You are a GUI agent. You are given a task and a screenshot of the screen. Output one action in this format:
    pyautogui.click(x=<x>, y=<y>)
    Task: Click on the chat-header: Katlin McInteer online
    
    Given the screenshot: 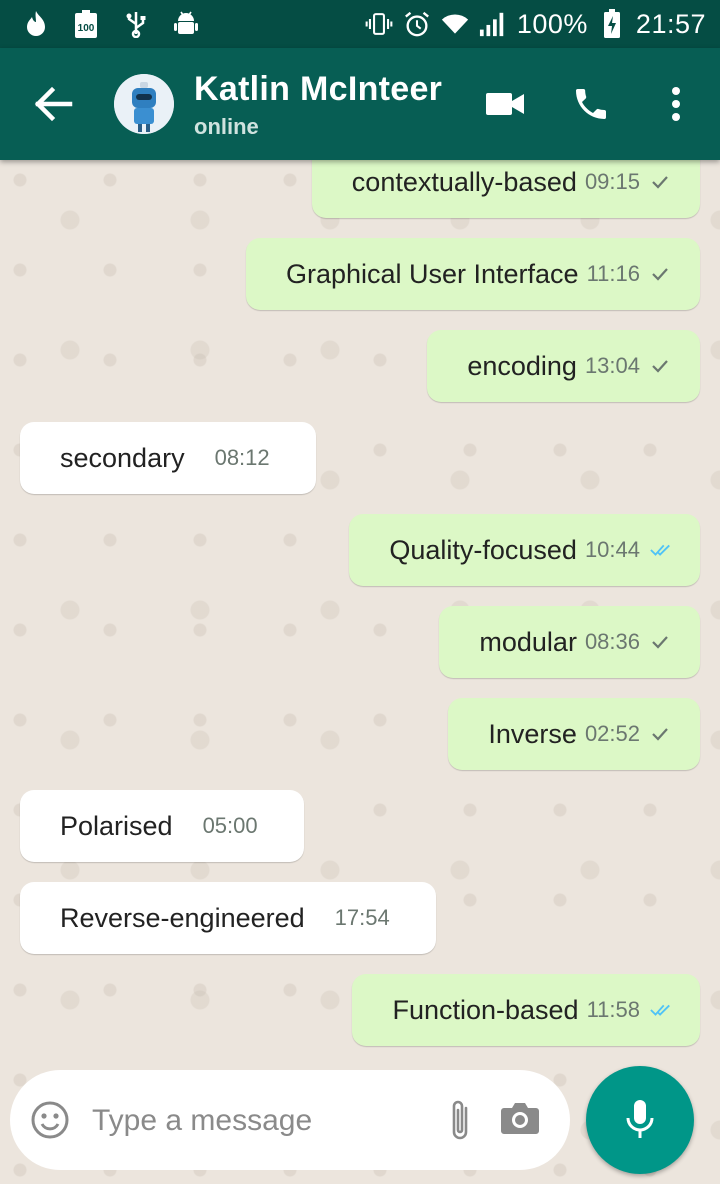 What is the action you would take?
    pyautogui.click(x=360, y=104)
    